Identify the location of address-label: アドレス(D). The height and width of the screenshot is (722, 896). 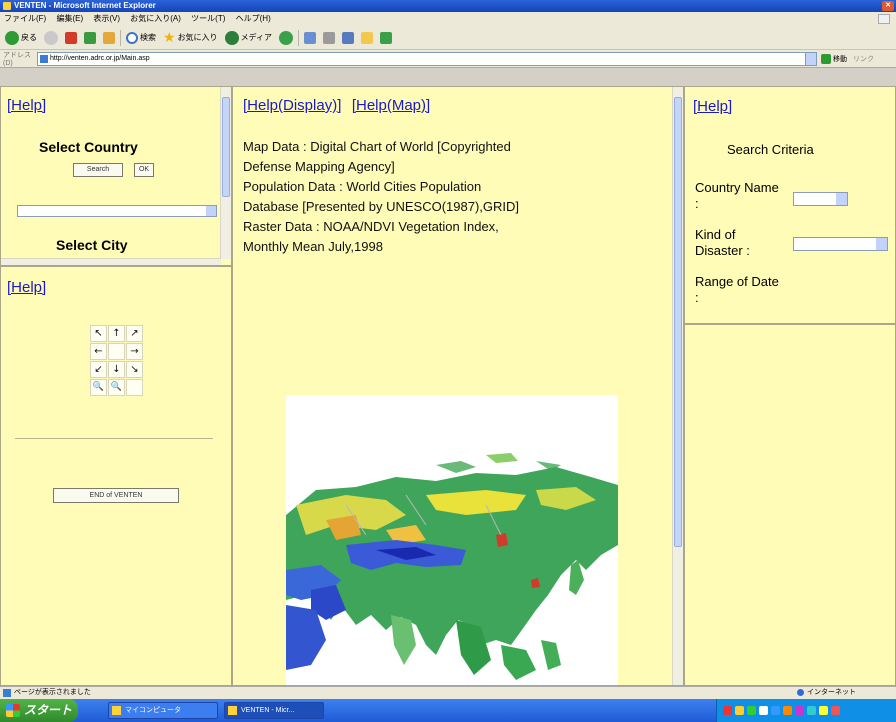
(17, 59).